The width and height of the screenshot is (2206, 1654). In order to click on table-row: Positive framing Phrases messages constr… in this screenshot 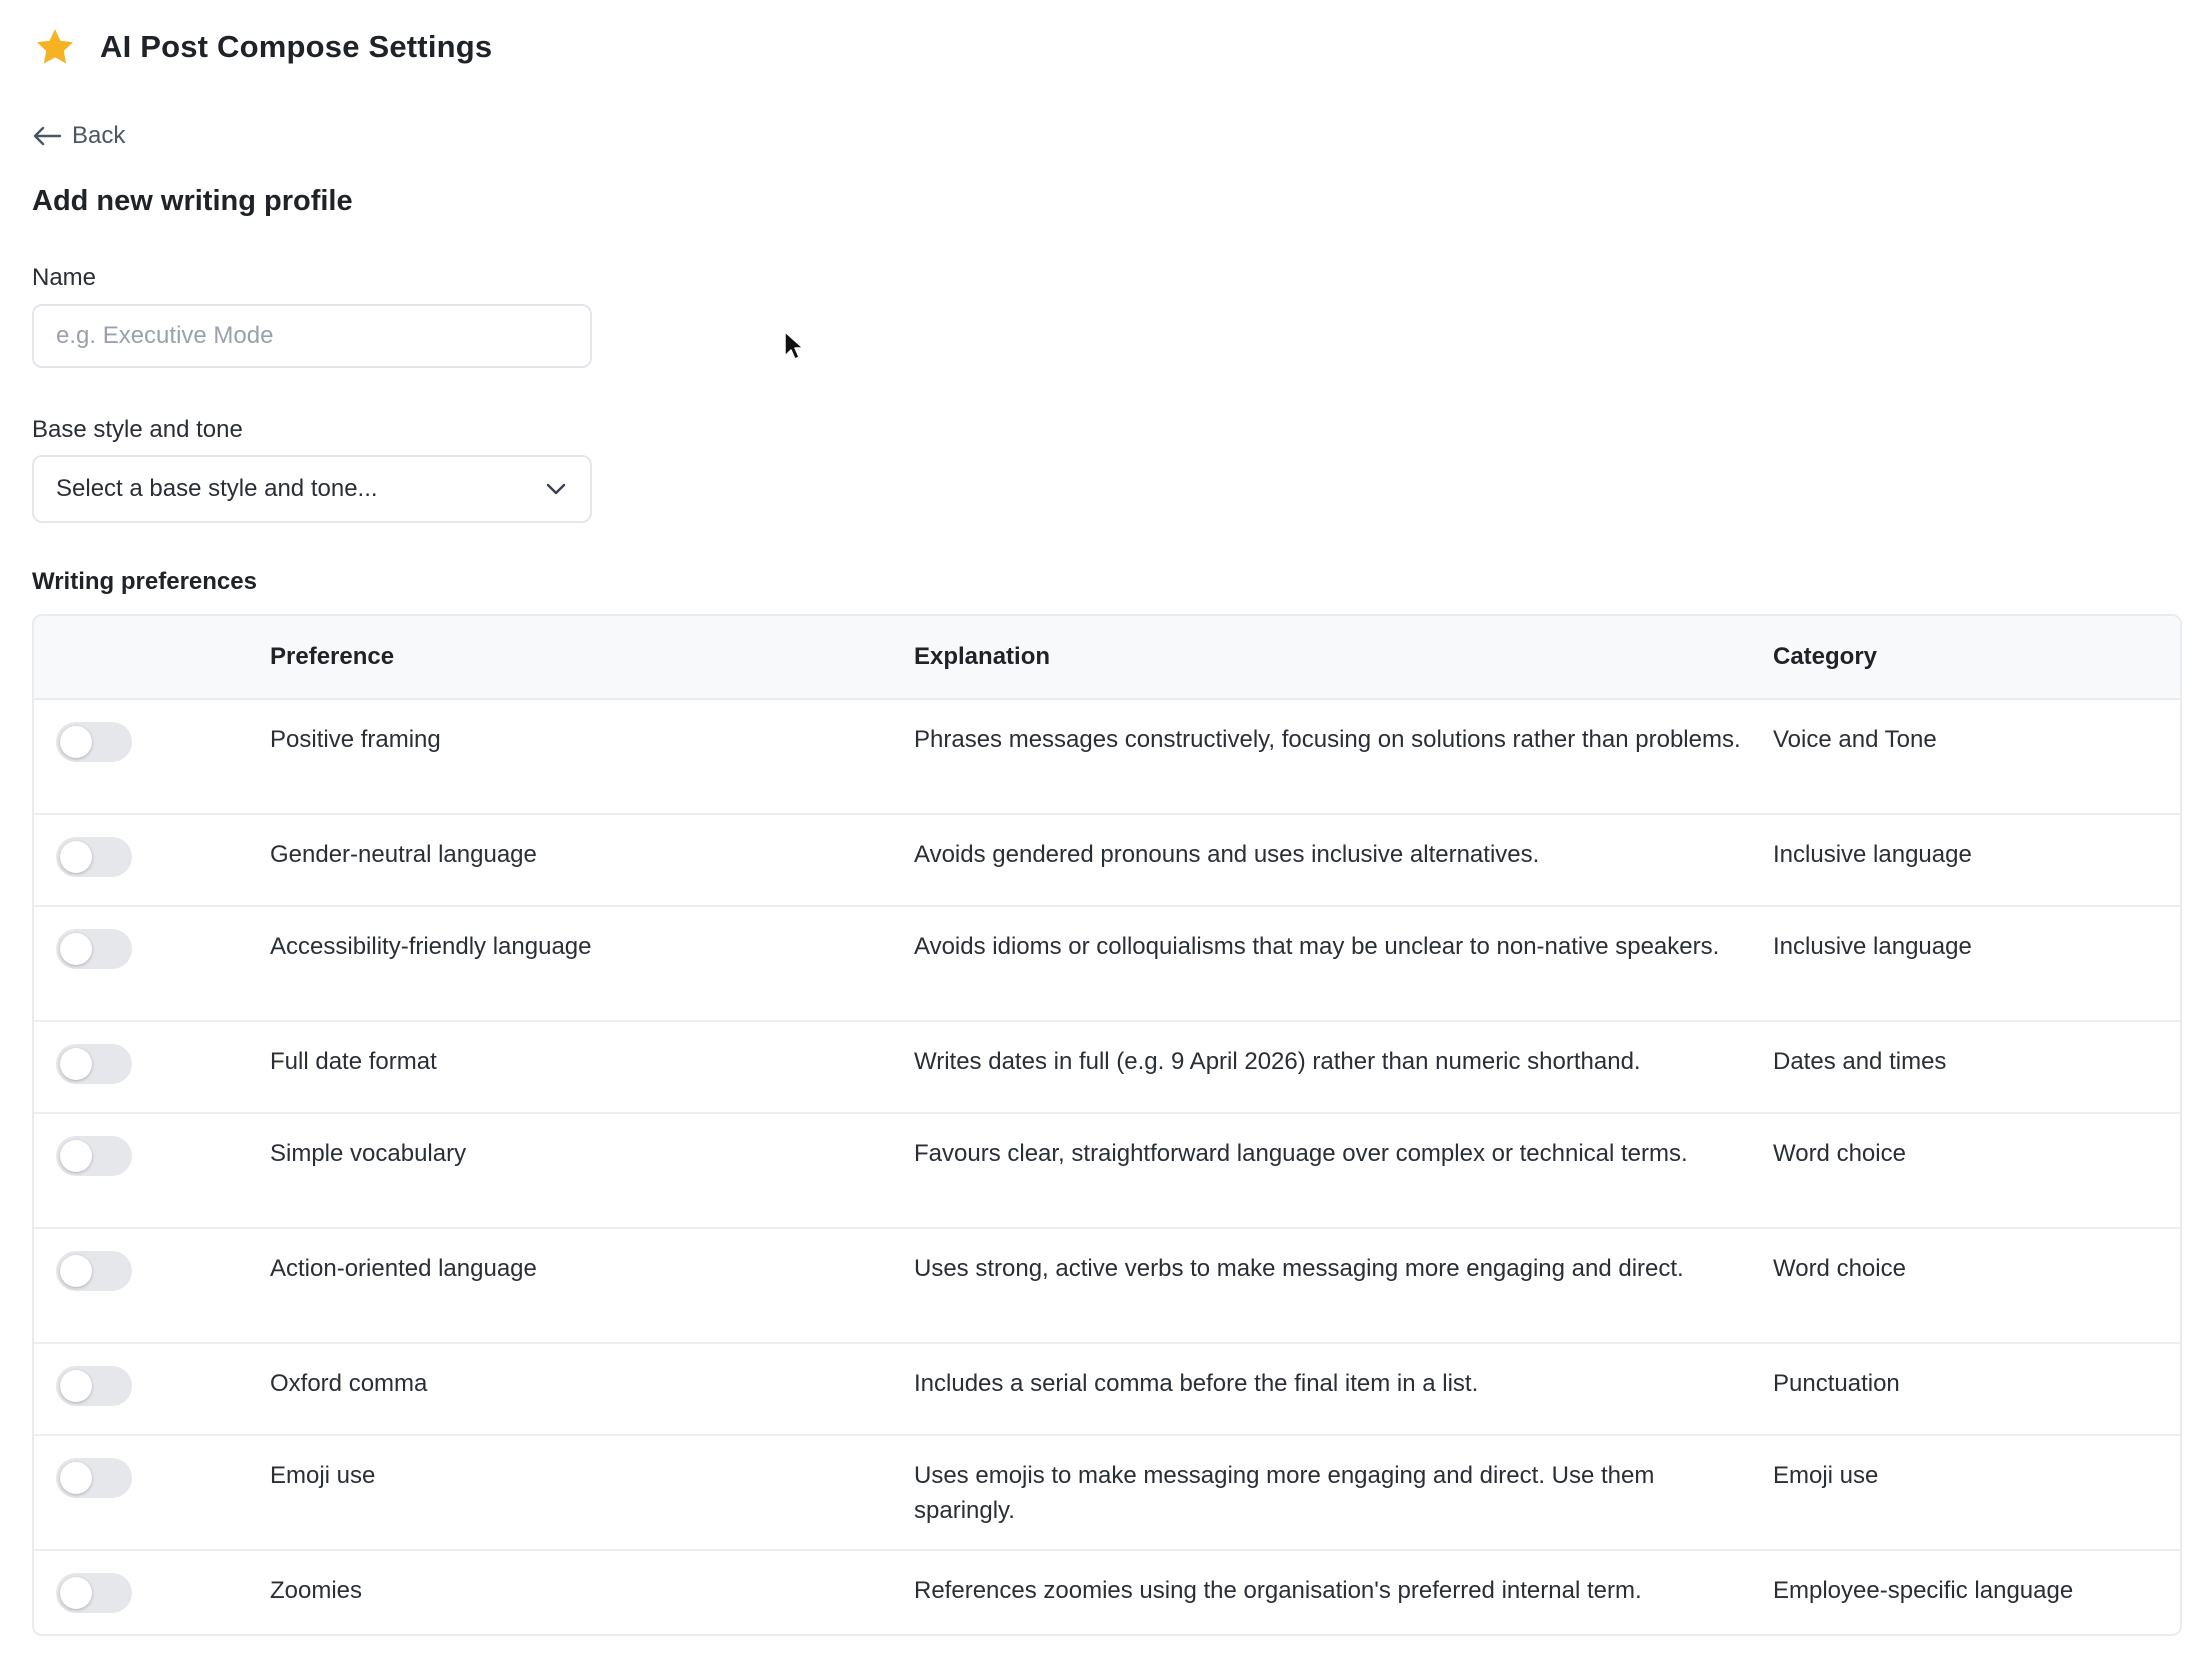, I will do `click(1107, 757)`.